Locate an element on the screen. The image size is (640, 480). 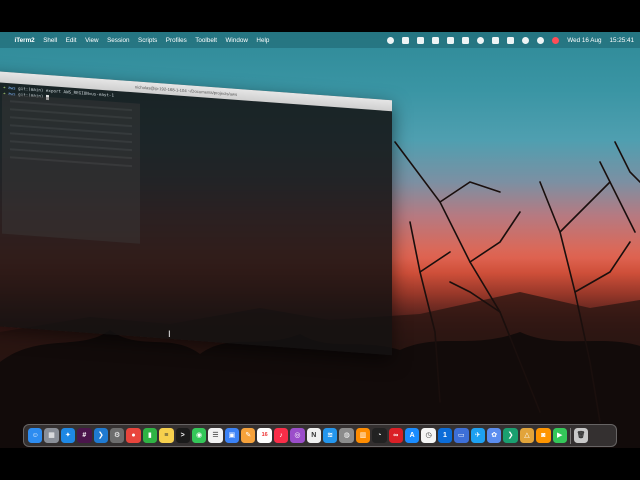
bluetooth-icon is located at coordinates (496, 40).